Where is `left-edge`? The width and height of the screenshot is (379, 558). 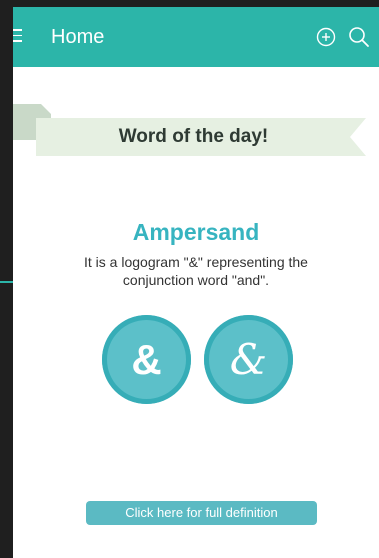 left-edge is located at coordinates (6, 279).